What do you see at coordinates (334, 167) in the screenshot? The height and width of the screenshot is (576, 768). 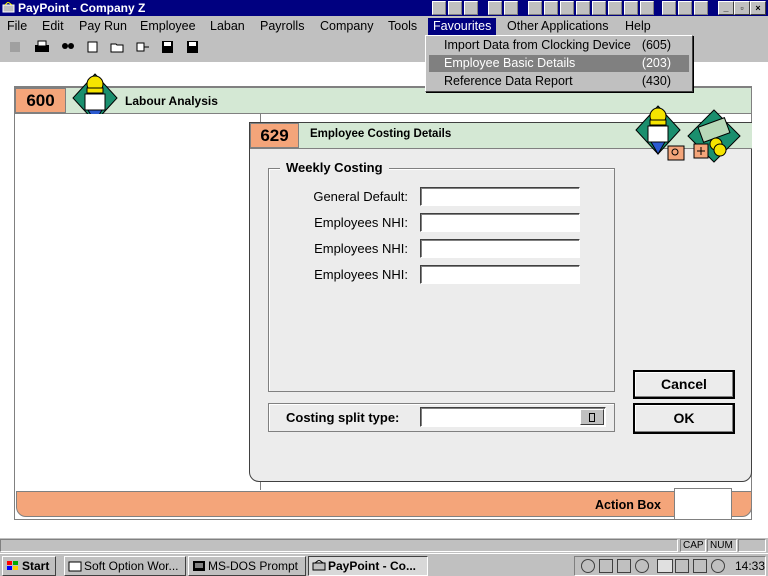 I see `weekly-costing-legend: Weekly Costing` at bounding box center [334, 167].